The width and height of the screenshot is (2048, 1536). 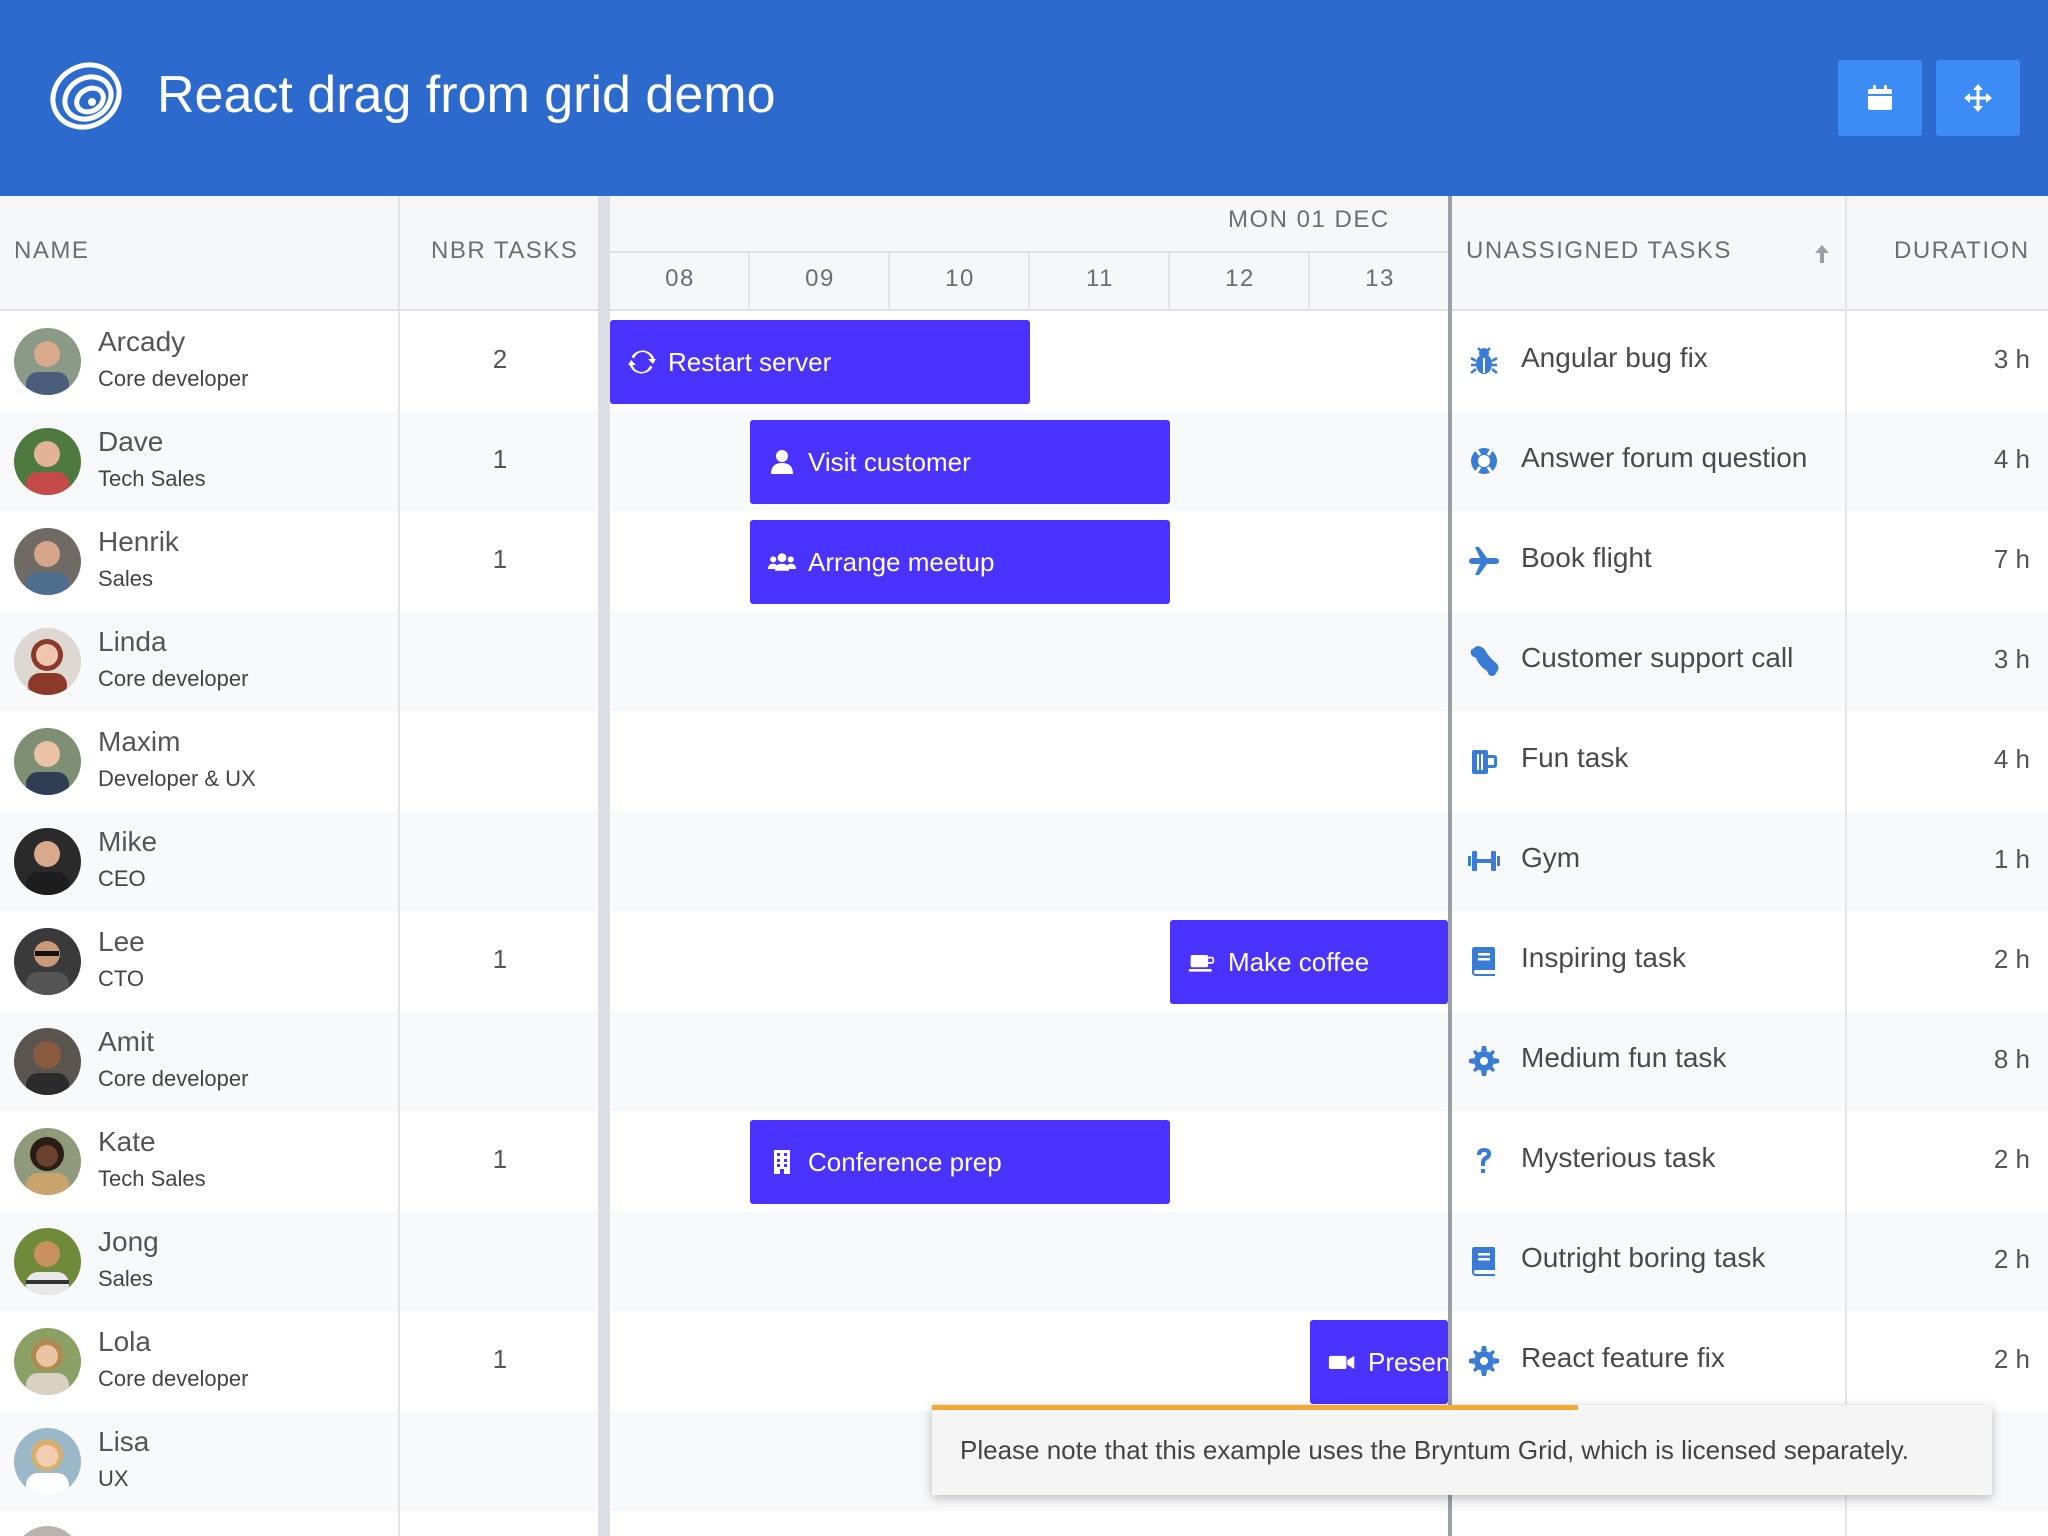 What do you see at coordinates (2011, 559) in the screenshot?
I see `task-duration: 7 h` at bounding box center [2011, 559].